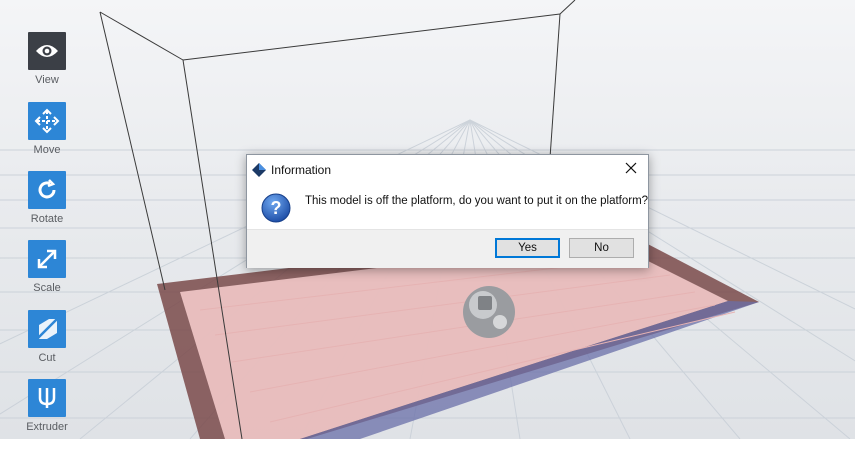 Image resolution: width=855 pixels, height=449 pixels. I want to click on app-logo-icon, so click(259, 172).